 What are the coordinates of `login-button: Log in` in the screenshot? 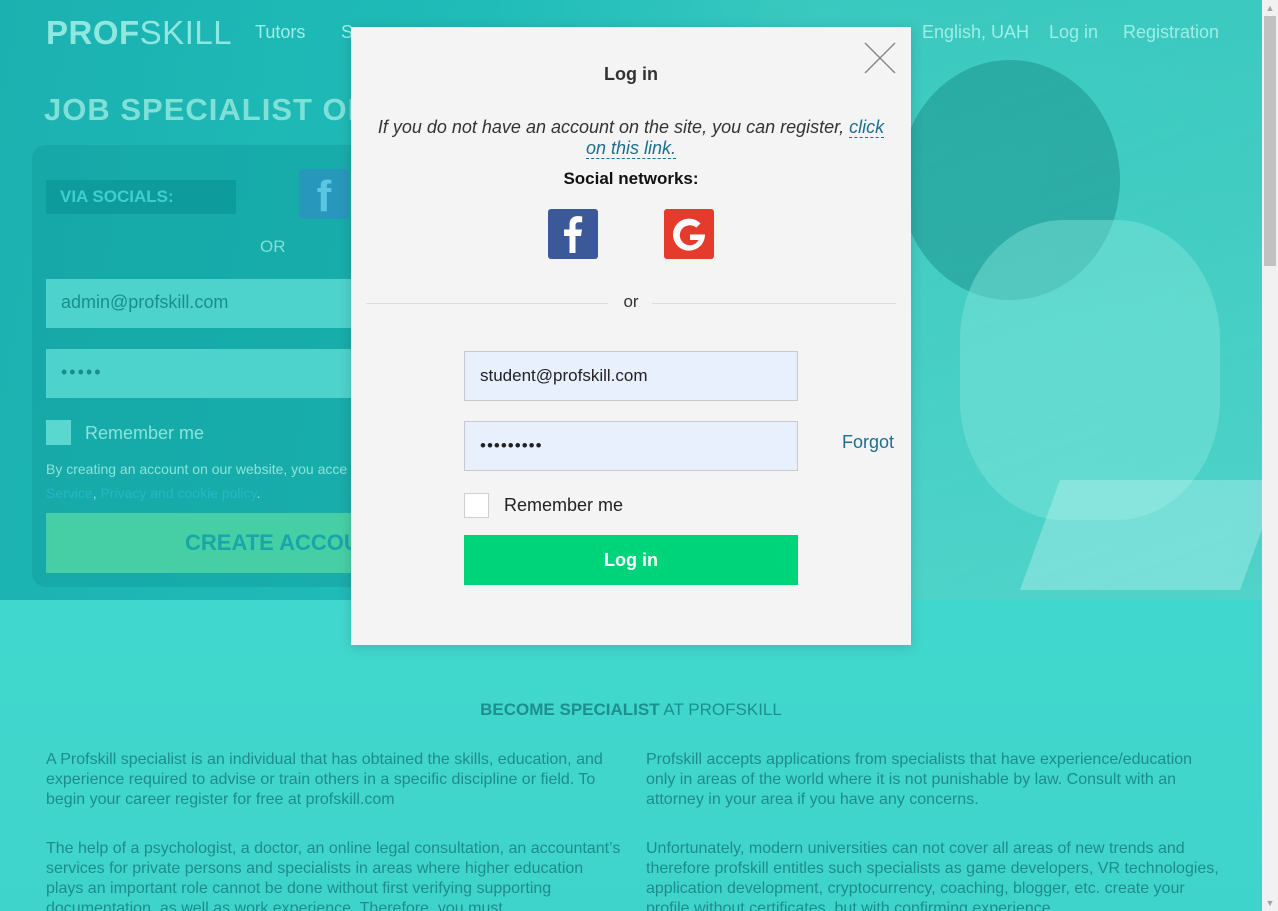 It's located at (631, 560).